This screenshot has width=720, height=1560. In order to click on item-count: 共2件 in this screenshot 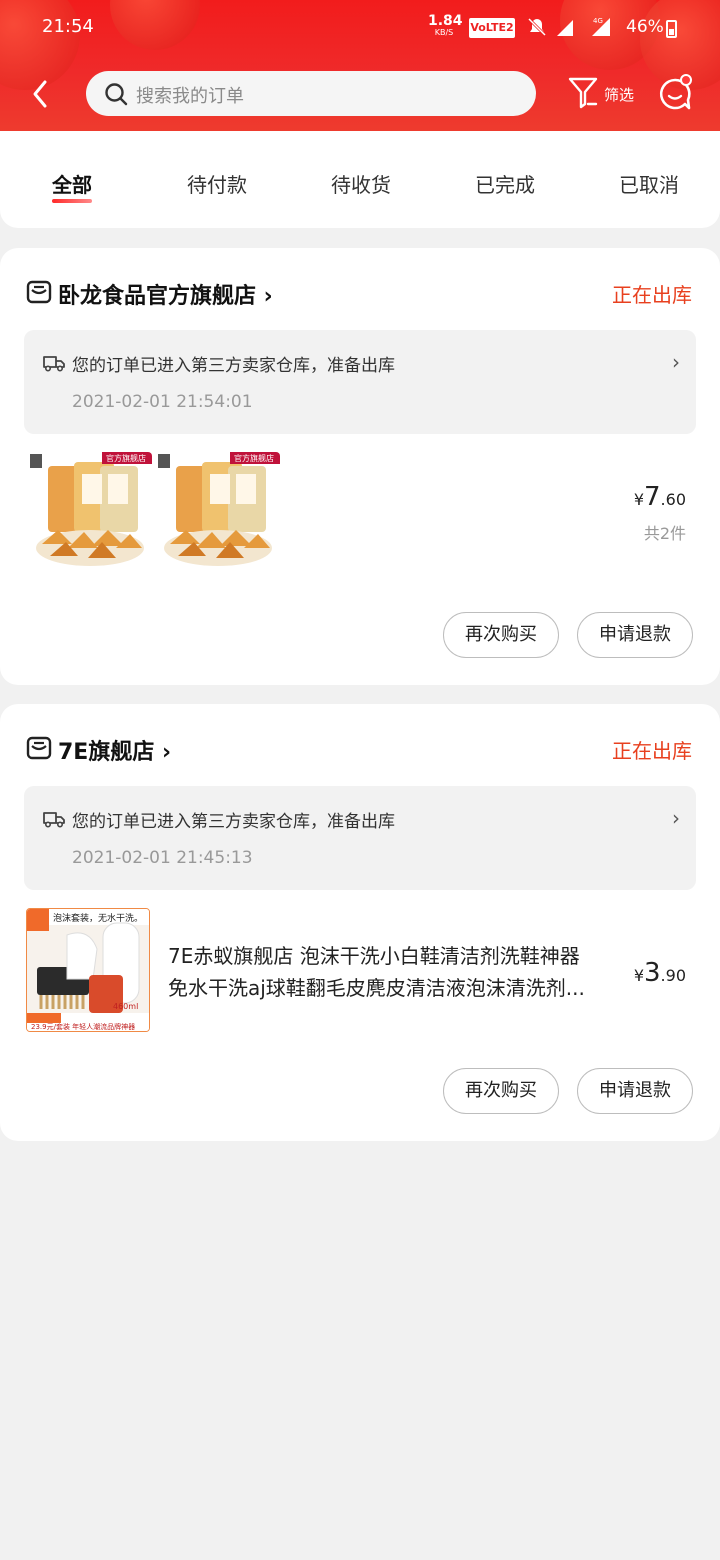, I will do `click(664, 533)`.